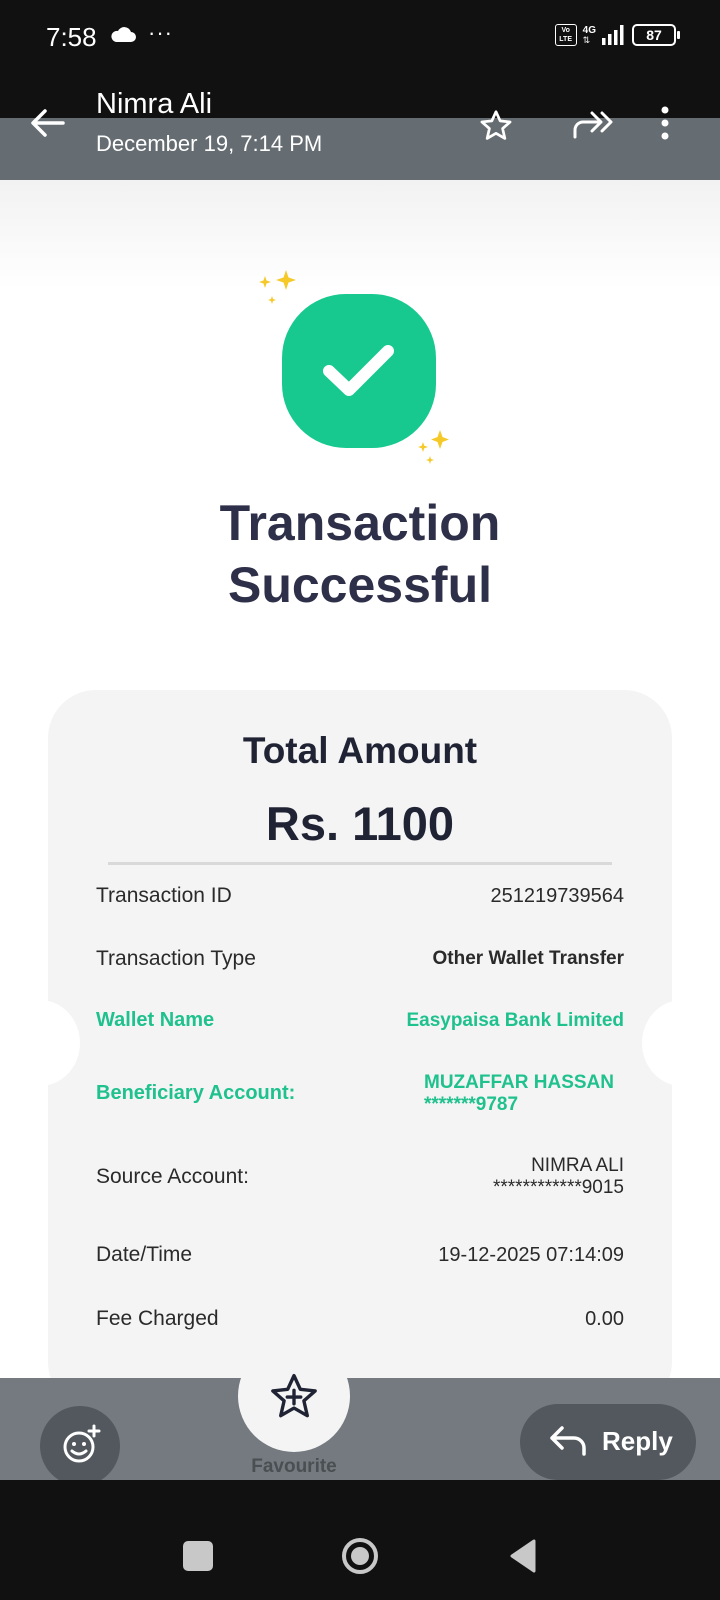 The height and width of the screenshot is (1600, 720). What do you see at coordinates (40, 1043) in the screenshot?
I see `card-notch-left` at bounding box center [40, 1043].